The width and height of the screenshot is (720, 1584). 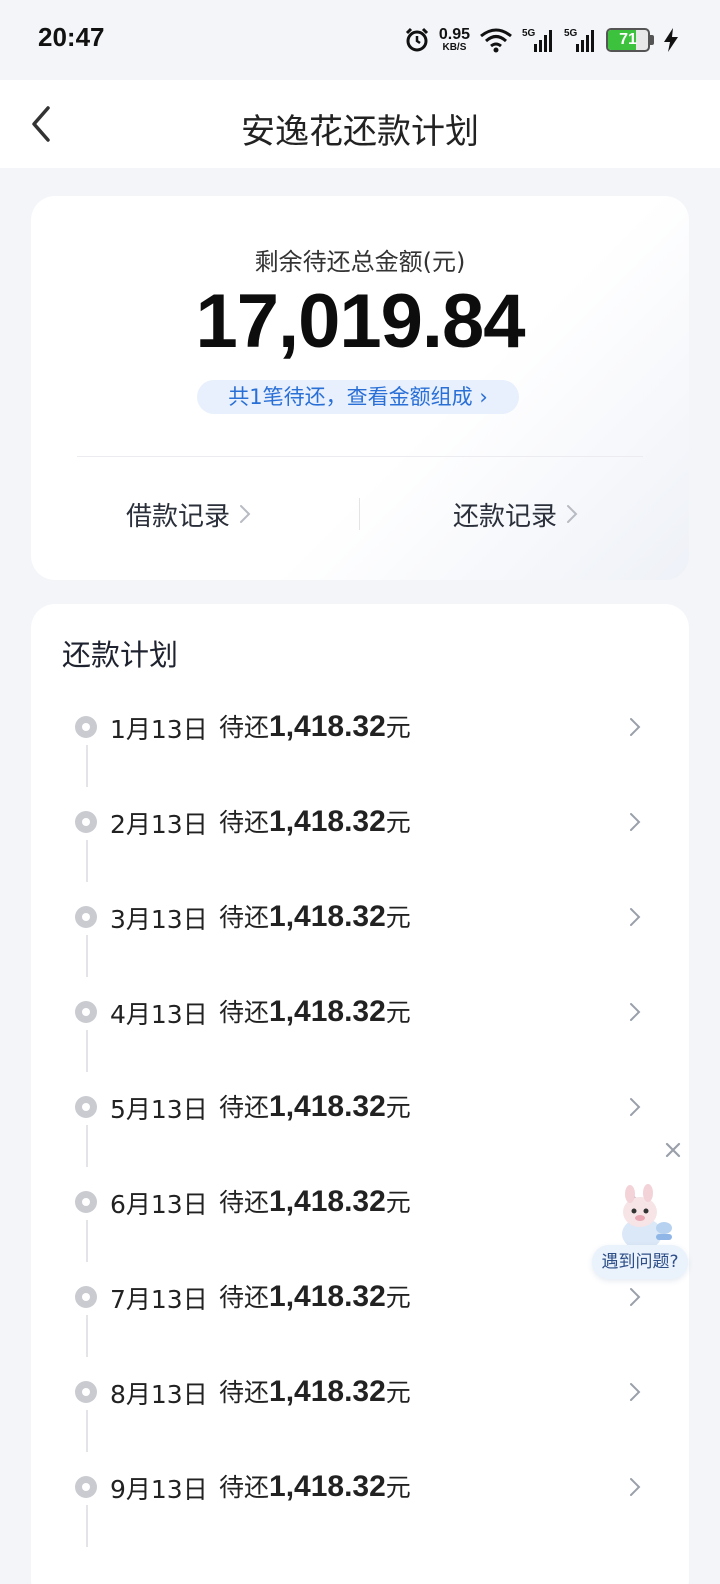 What do you see at coordinates (571, 33) in the screenshot?
I see `signal-label-2: 5G` at bounding box center [571, 33].